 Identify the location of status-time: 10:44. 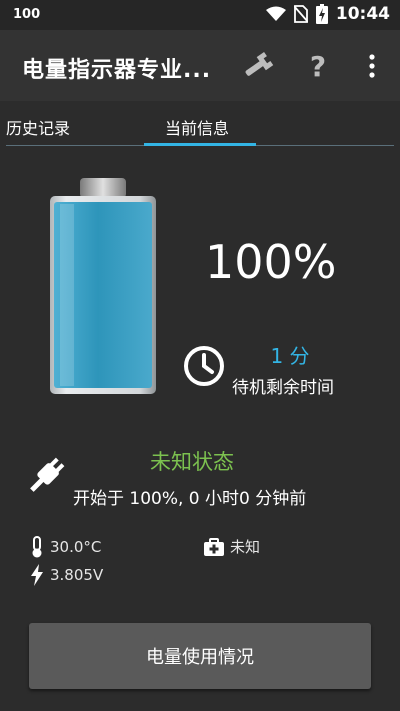
(362, 14).